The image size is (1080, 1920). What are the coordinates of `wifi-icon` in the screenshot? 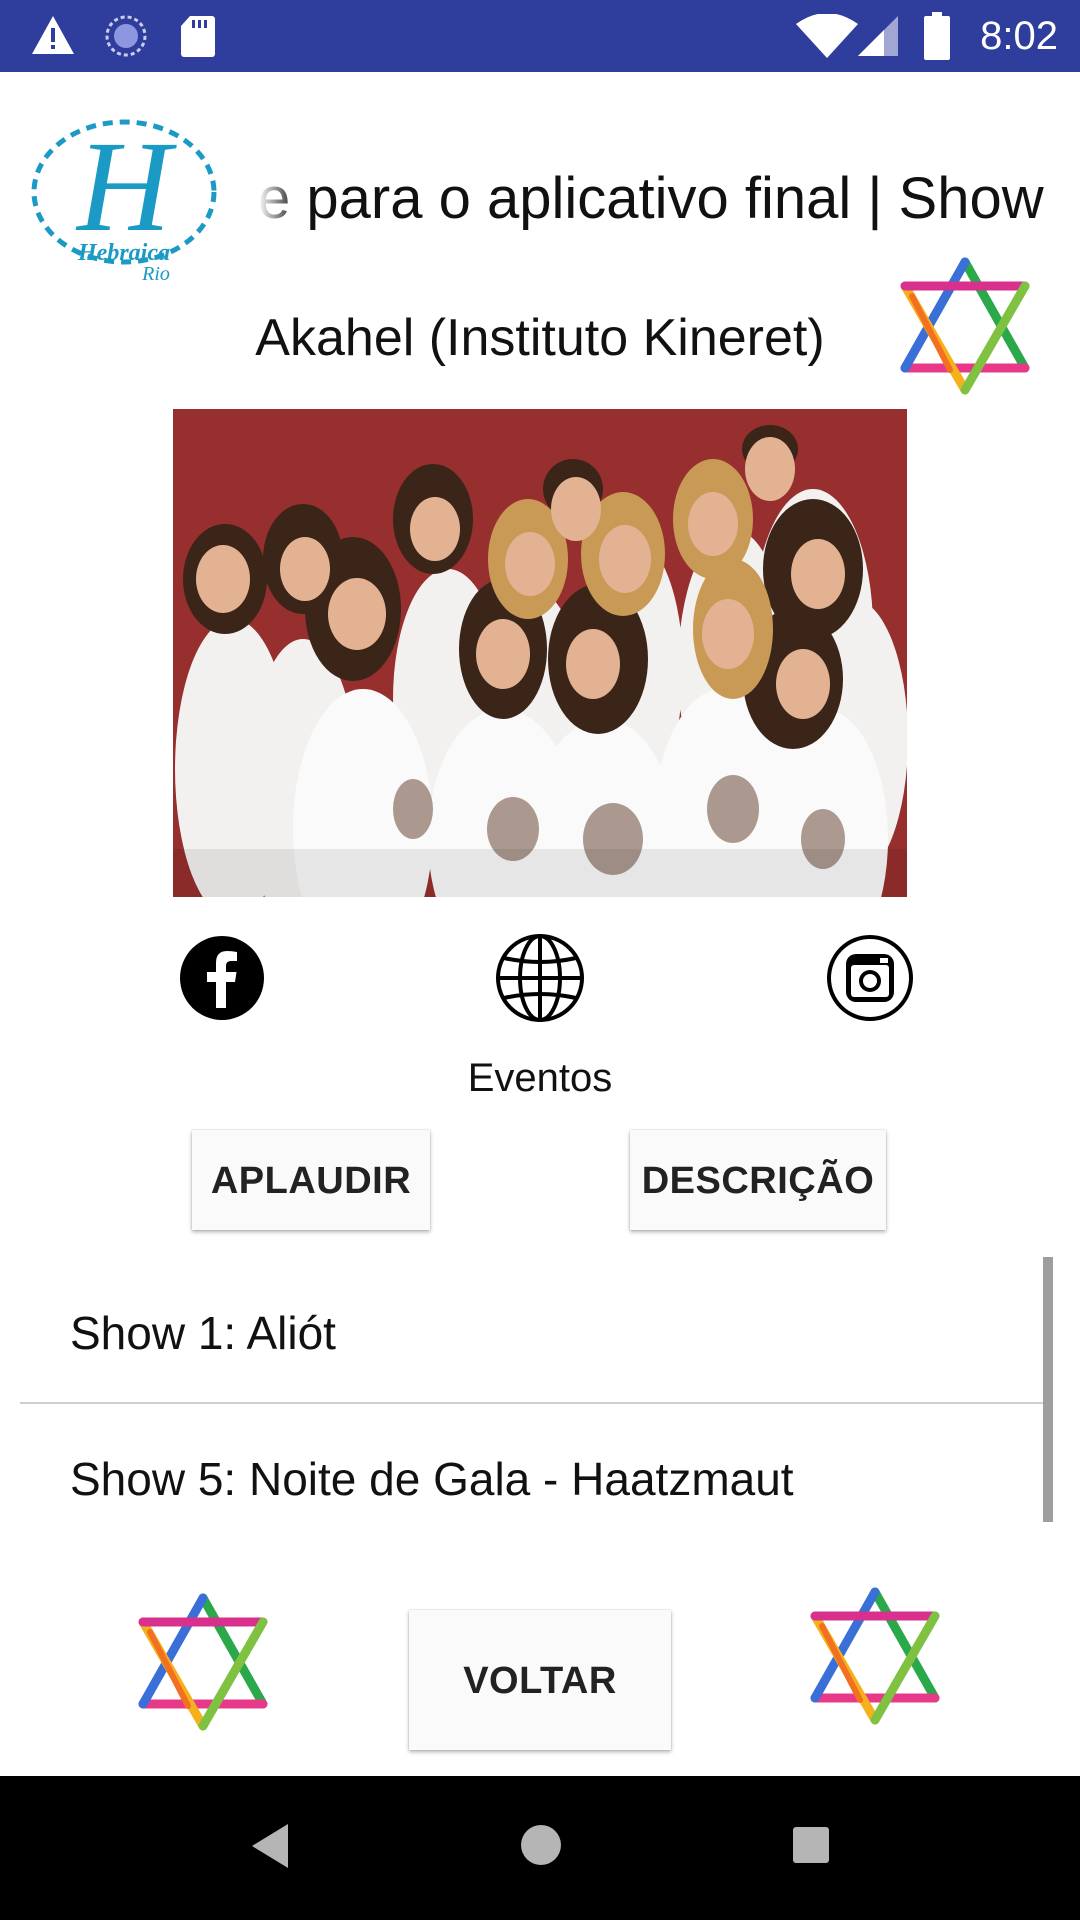 It's located at (827, 36).